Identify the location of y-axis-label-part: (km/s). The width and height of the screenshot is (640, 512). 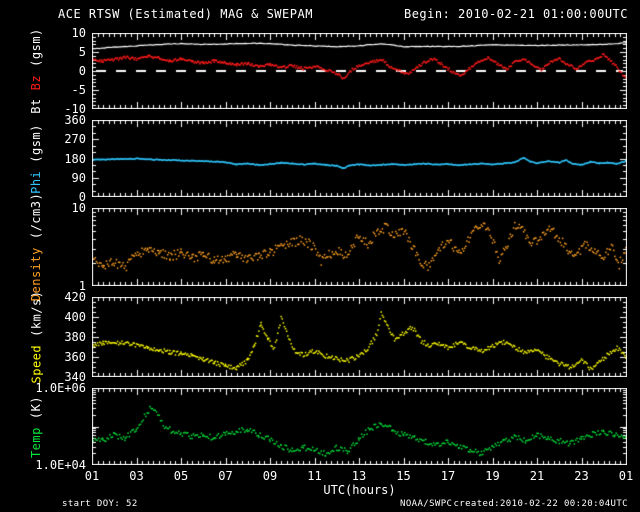
(36, 313).